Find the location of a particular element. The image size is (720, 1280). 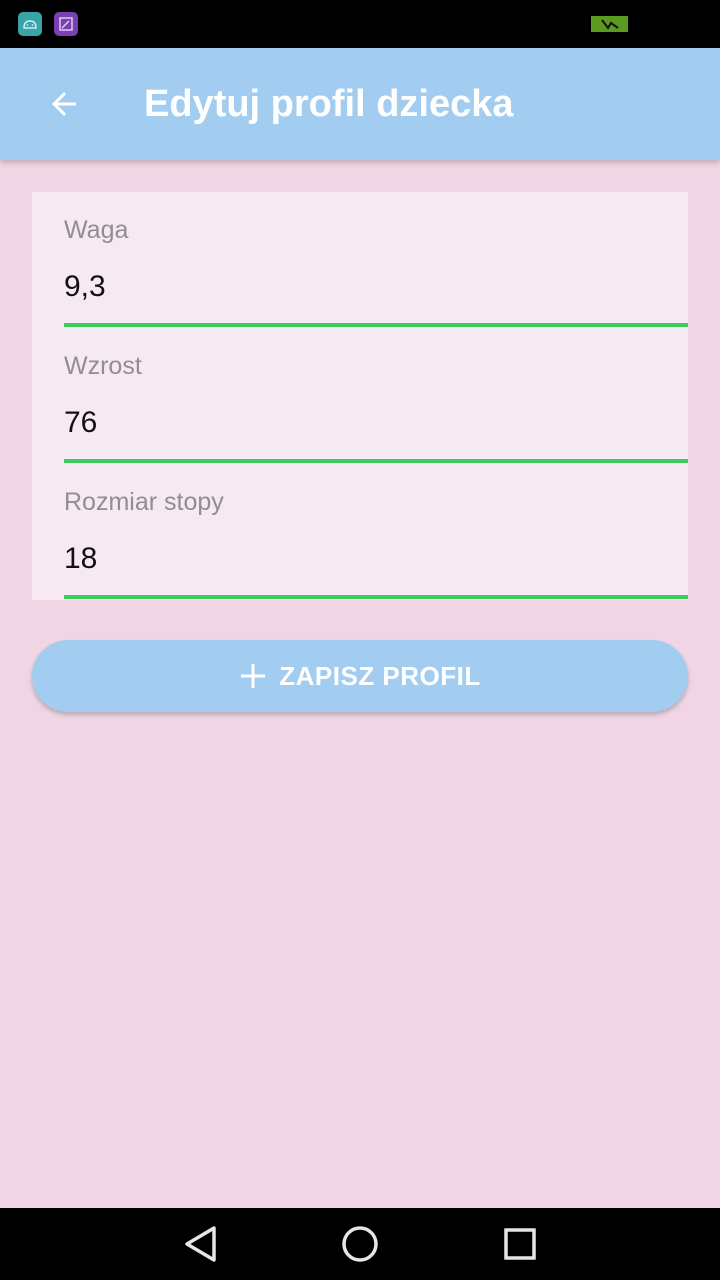

foot-size-field-underline is located at coordinates (376, 597).